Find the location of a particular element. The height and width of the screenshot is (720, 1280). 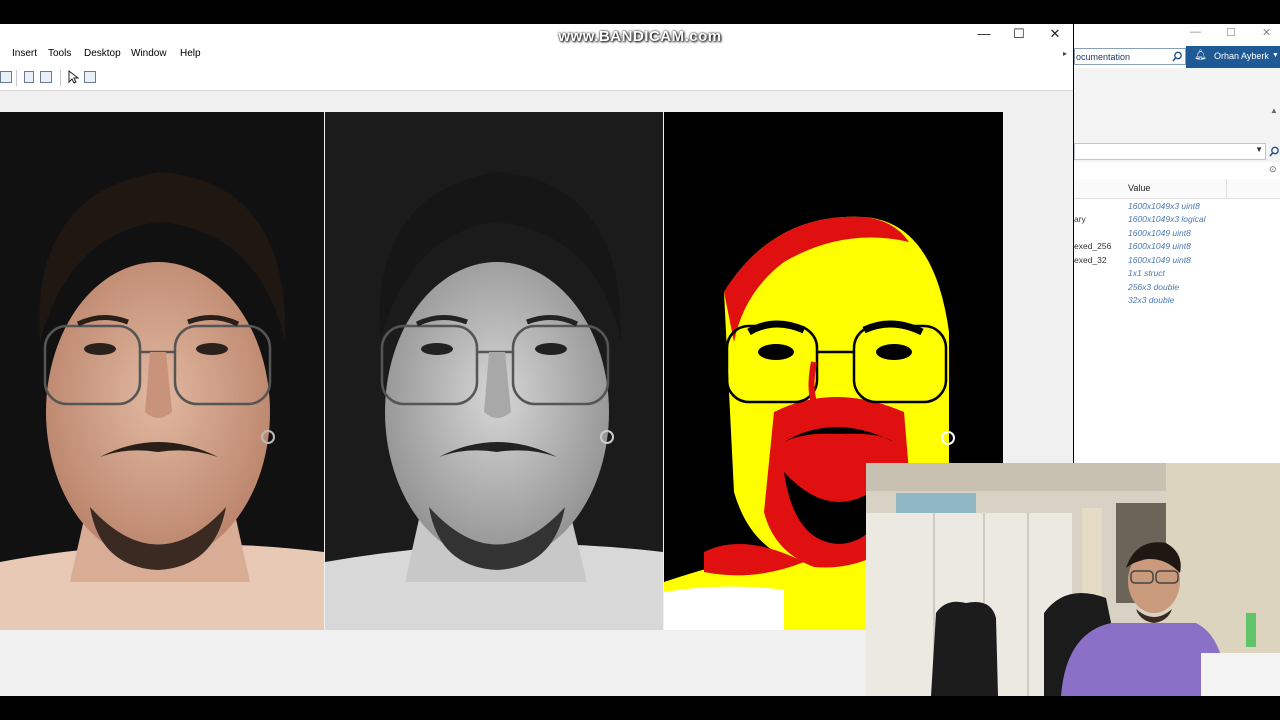

var-value: 256x3 double is located at coordinates (1154, 287).